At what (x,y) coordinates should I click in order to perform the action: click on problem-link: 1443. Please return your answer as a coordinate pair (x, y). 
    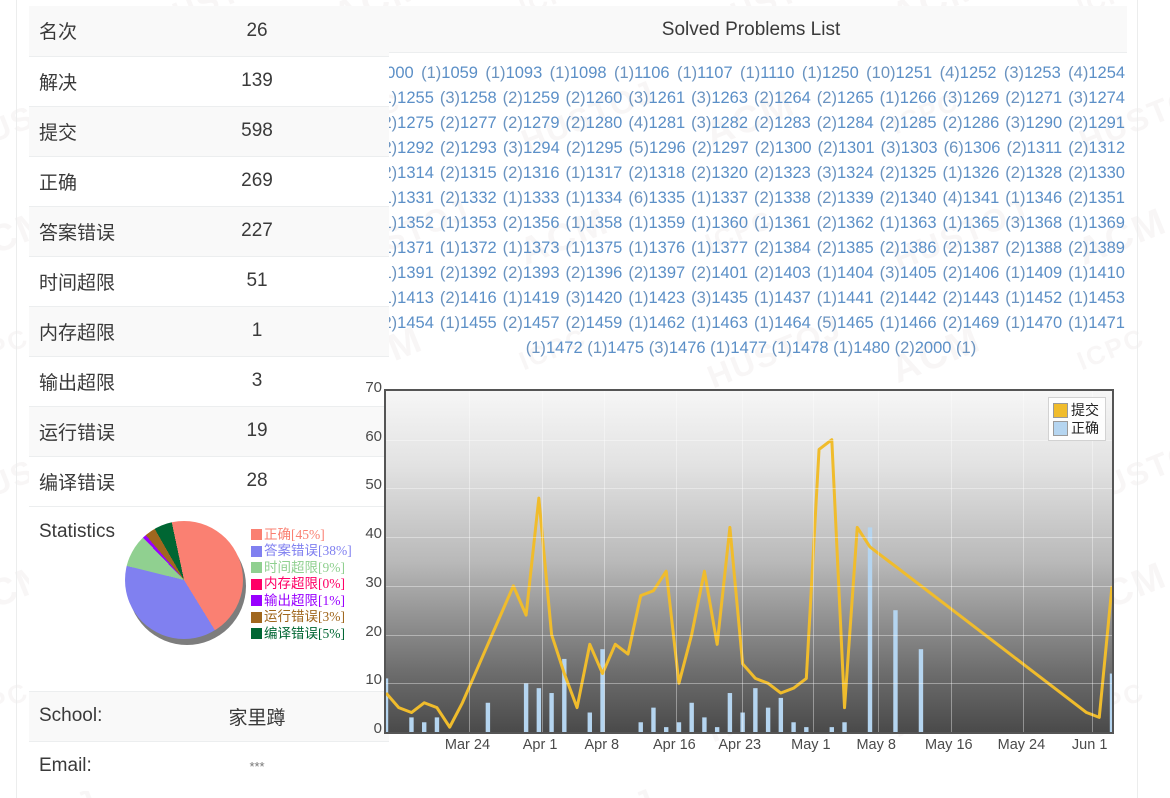
    Looking at the image, I should click on (981, 298).